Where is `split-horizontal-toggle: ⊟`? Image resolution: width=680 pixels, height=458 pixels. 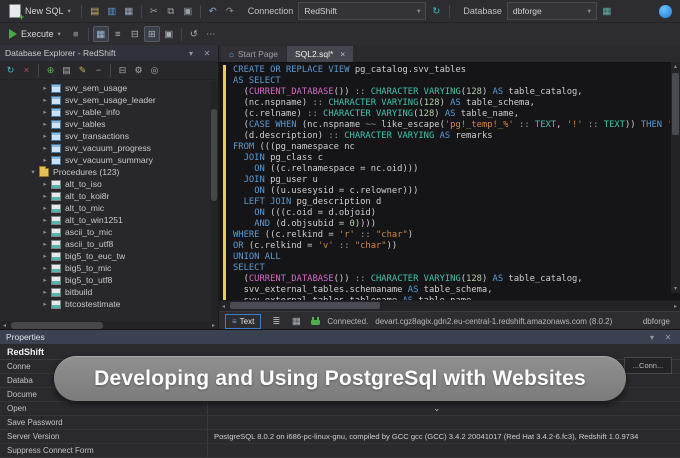
split-horizontal-toggle: ⊟ is located at coordinates (135, 34).